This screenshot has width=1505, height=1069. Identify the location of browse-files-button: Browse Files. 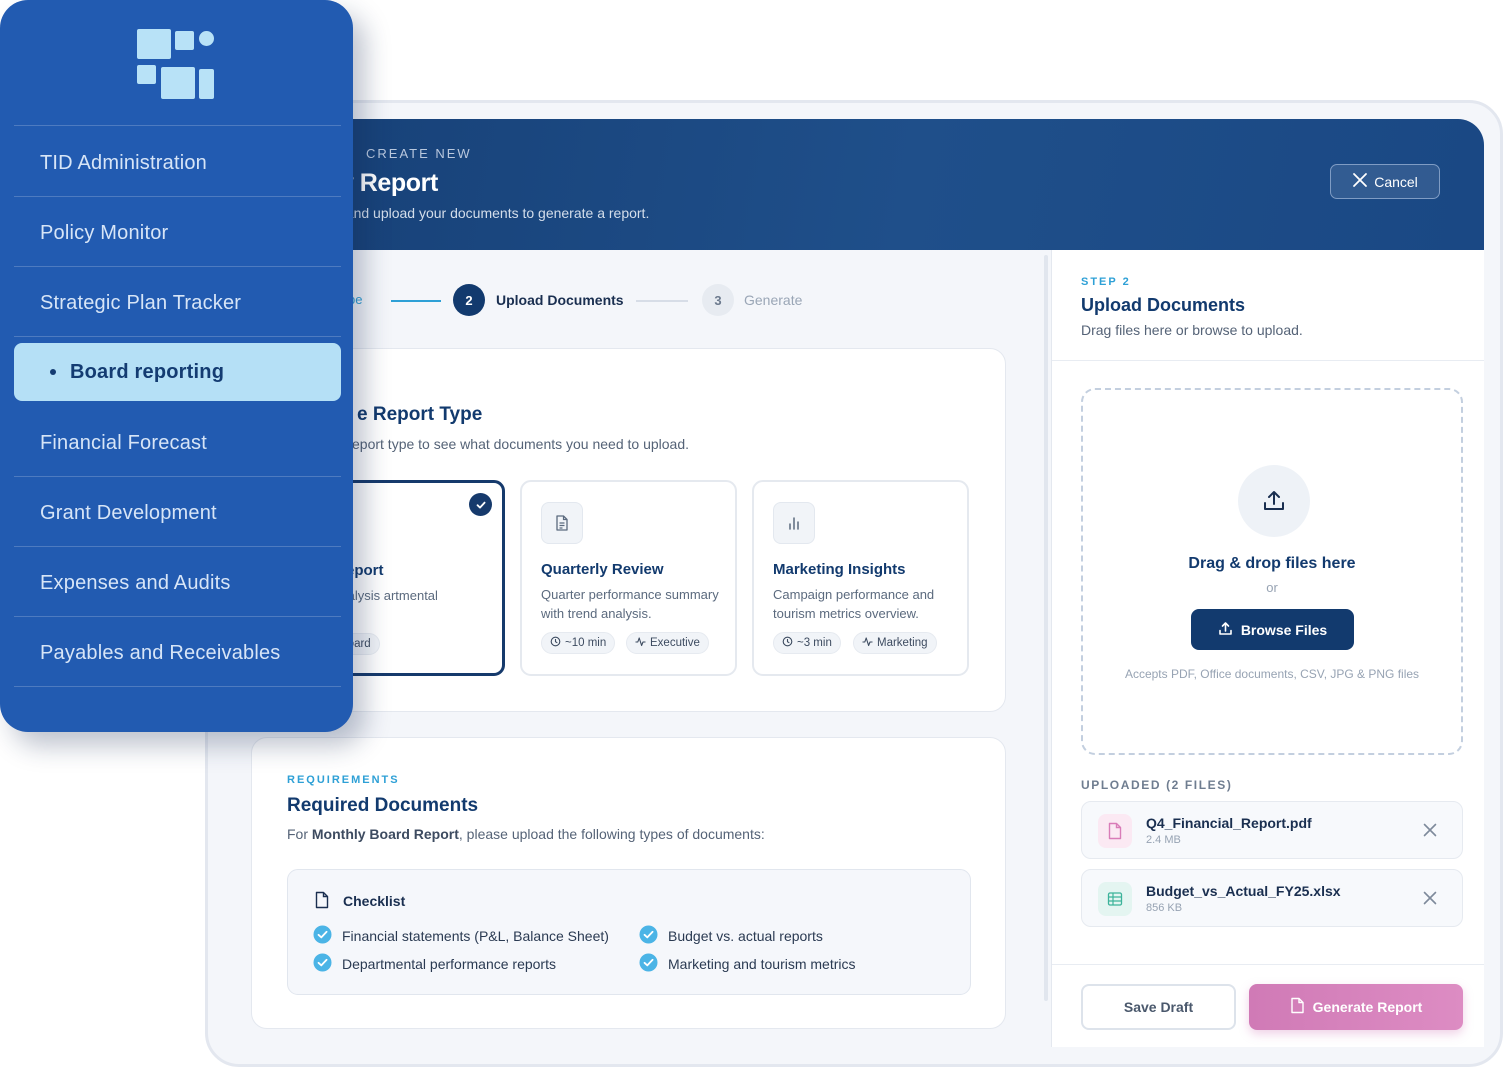
(1272, 629).